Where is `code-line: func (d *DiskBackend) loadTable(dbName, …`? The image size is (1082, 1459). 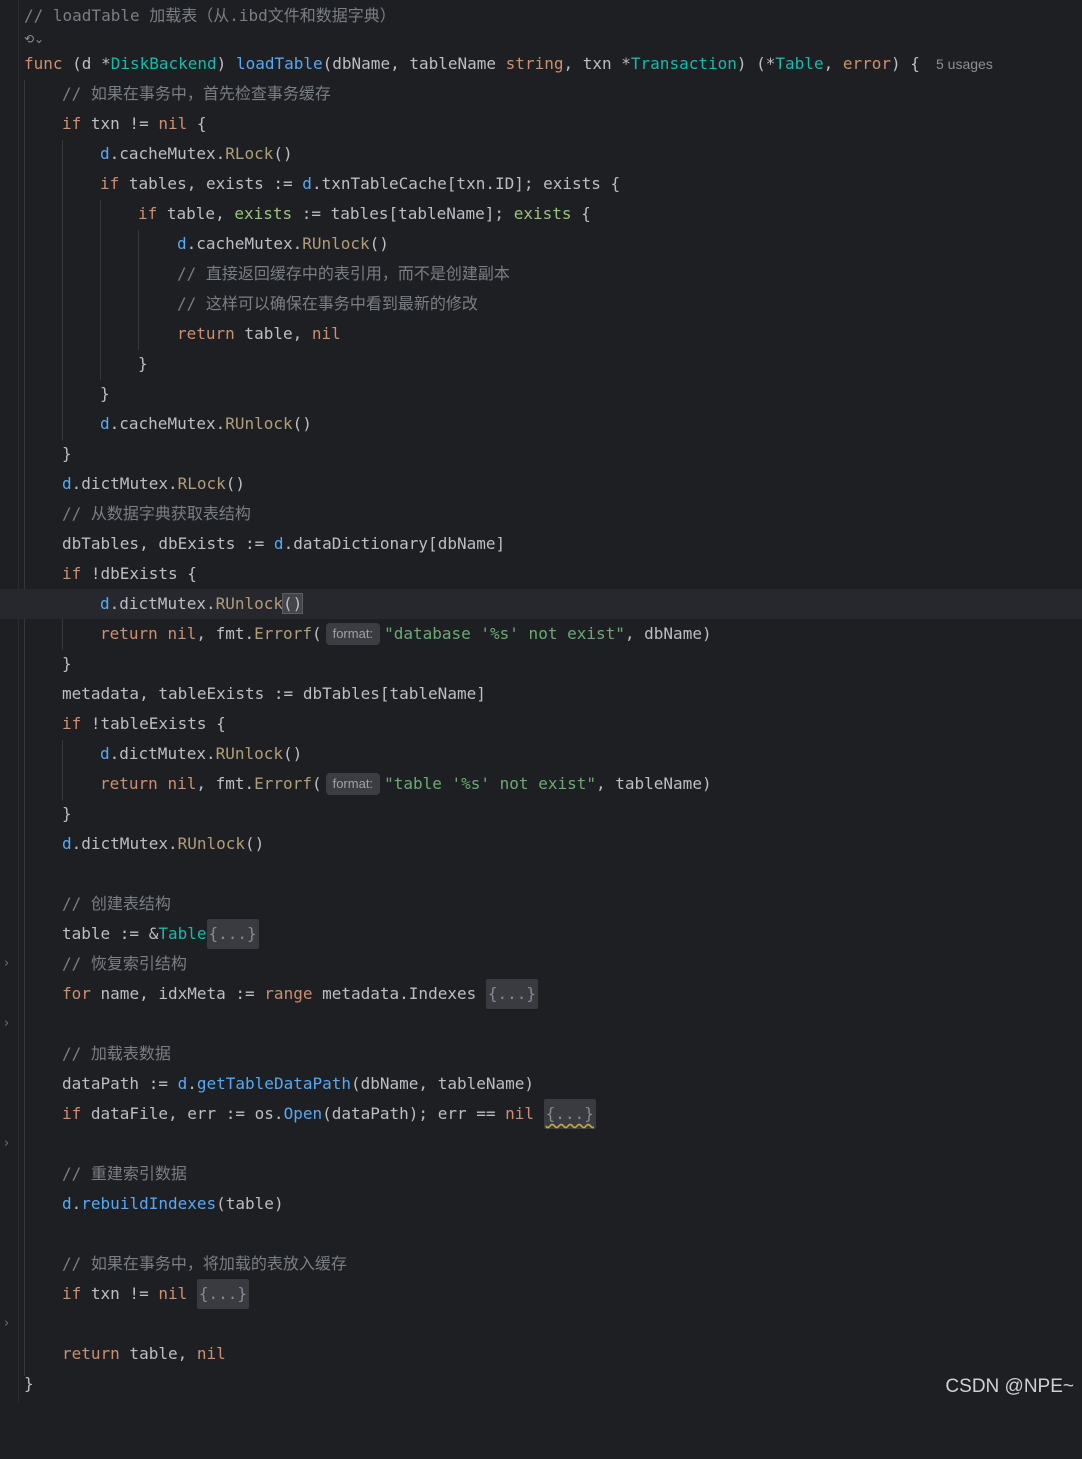
code-line: func (d *DiskBackend) loadTable(dbName, … is located at coordinates (541, 64).